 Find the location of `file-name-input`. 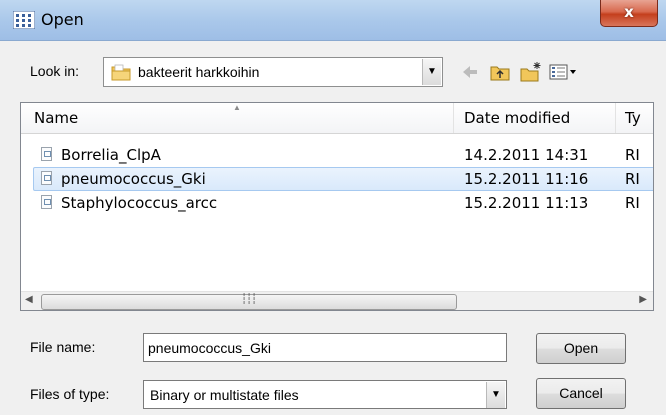

file-name-input is located at coordinates (326, 347).